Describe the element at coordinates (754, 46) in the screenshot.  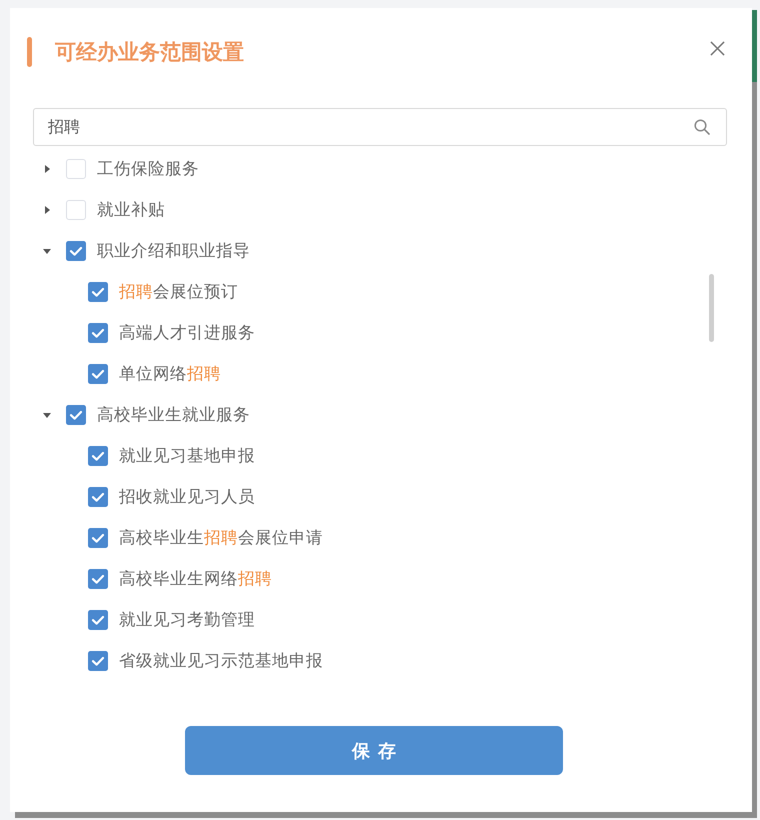
I see `page-scrollbar-thumb` at that location.